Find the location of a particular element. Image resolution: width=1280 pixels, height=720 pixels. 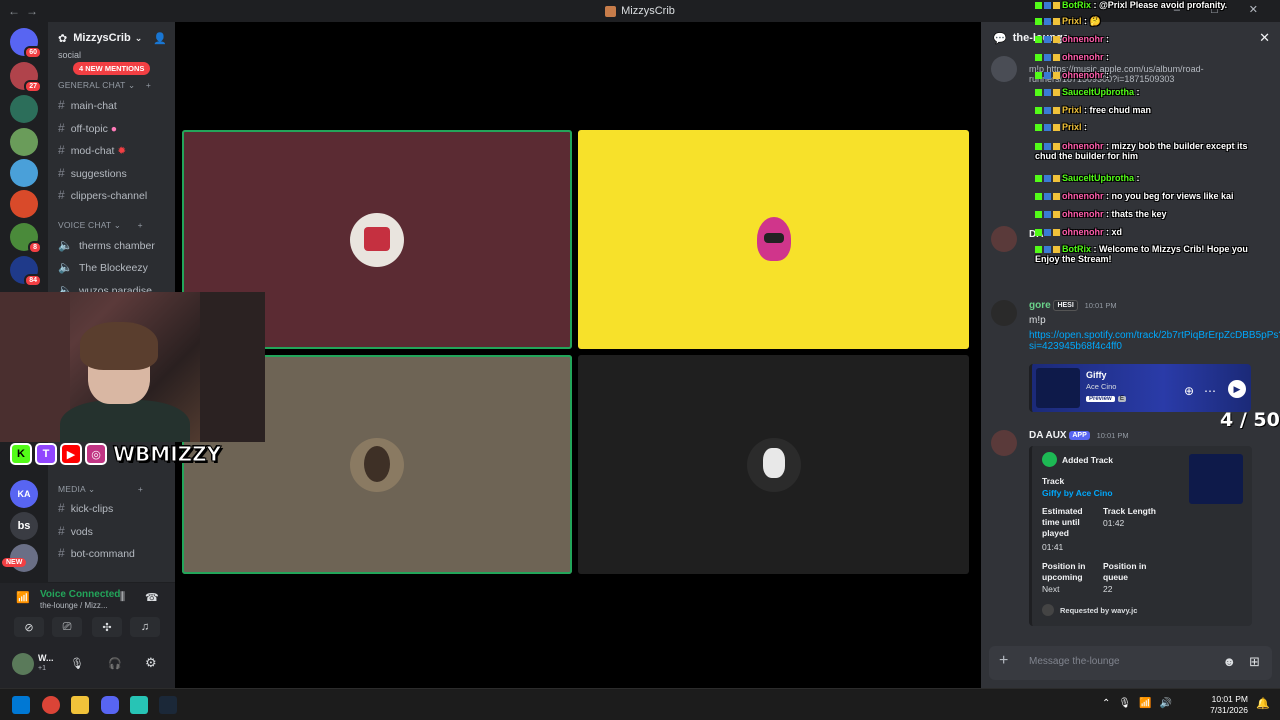

youtube-icon: ▶ is located at coordinates (71, 454).